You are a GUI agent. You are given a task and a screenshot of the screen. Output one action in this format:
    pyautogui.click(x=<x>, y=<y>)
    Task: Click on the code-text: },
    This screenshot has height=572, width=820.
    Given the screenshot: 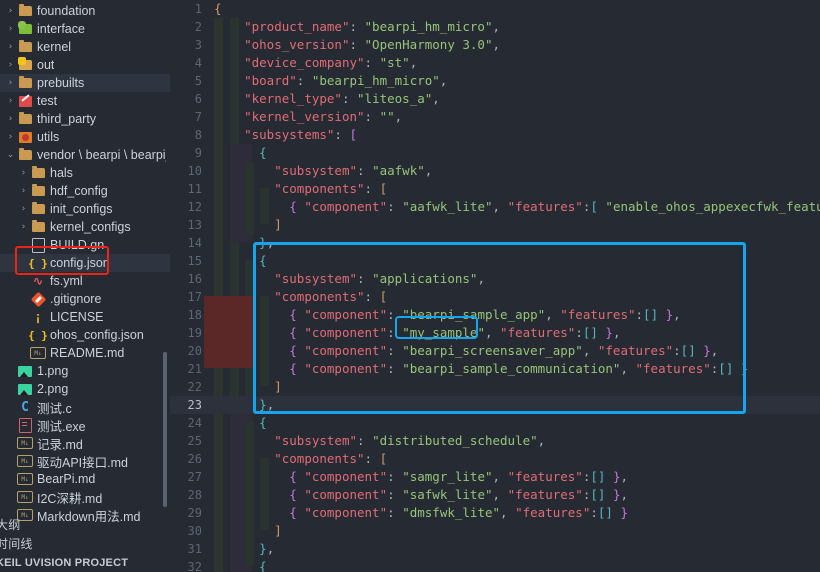 What is the action you would take?
    pyautogui.click(x=267, y=242)
    